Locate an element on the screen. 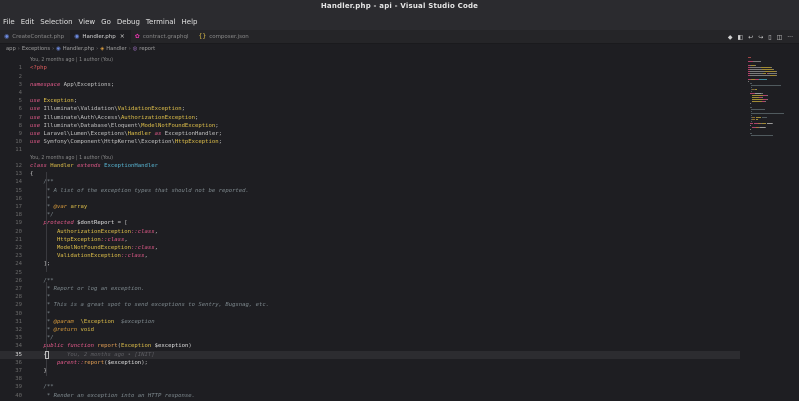 This screenshot has width=799, height=401. code-line: 24 ]; is located at coordinates (370, 264).